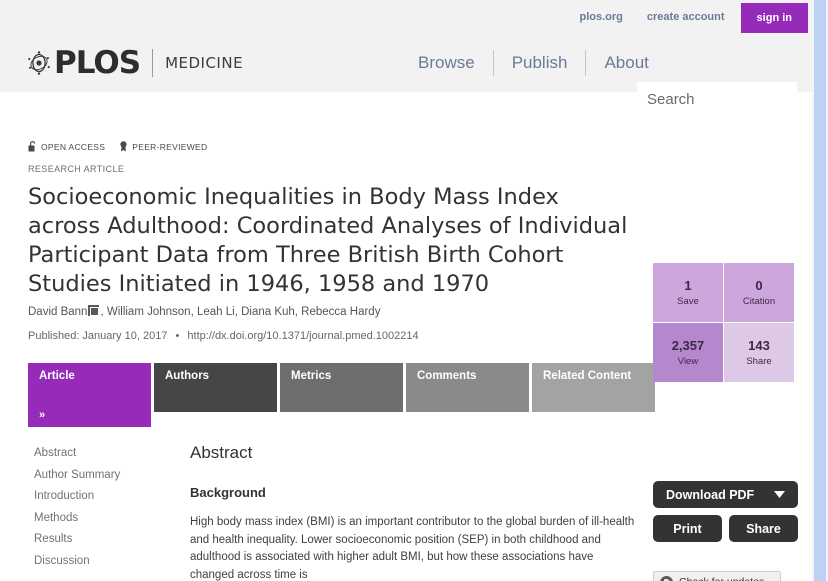 Image resolution: width=828 pixels, height=581 pixels. What do you see at coordinates (406, 17) in the screenshot?
I see `utility-bar: plos.org create account sign in` at bounding box center [406, 17].